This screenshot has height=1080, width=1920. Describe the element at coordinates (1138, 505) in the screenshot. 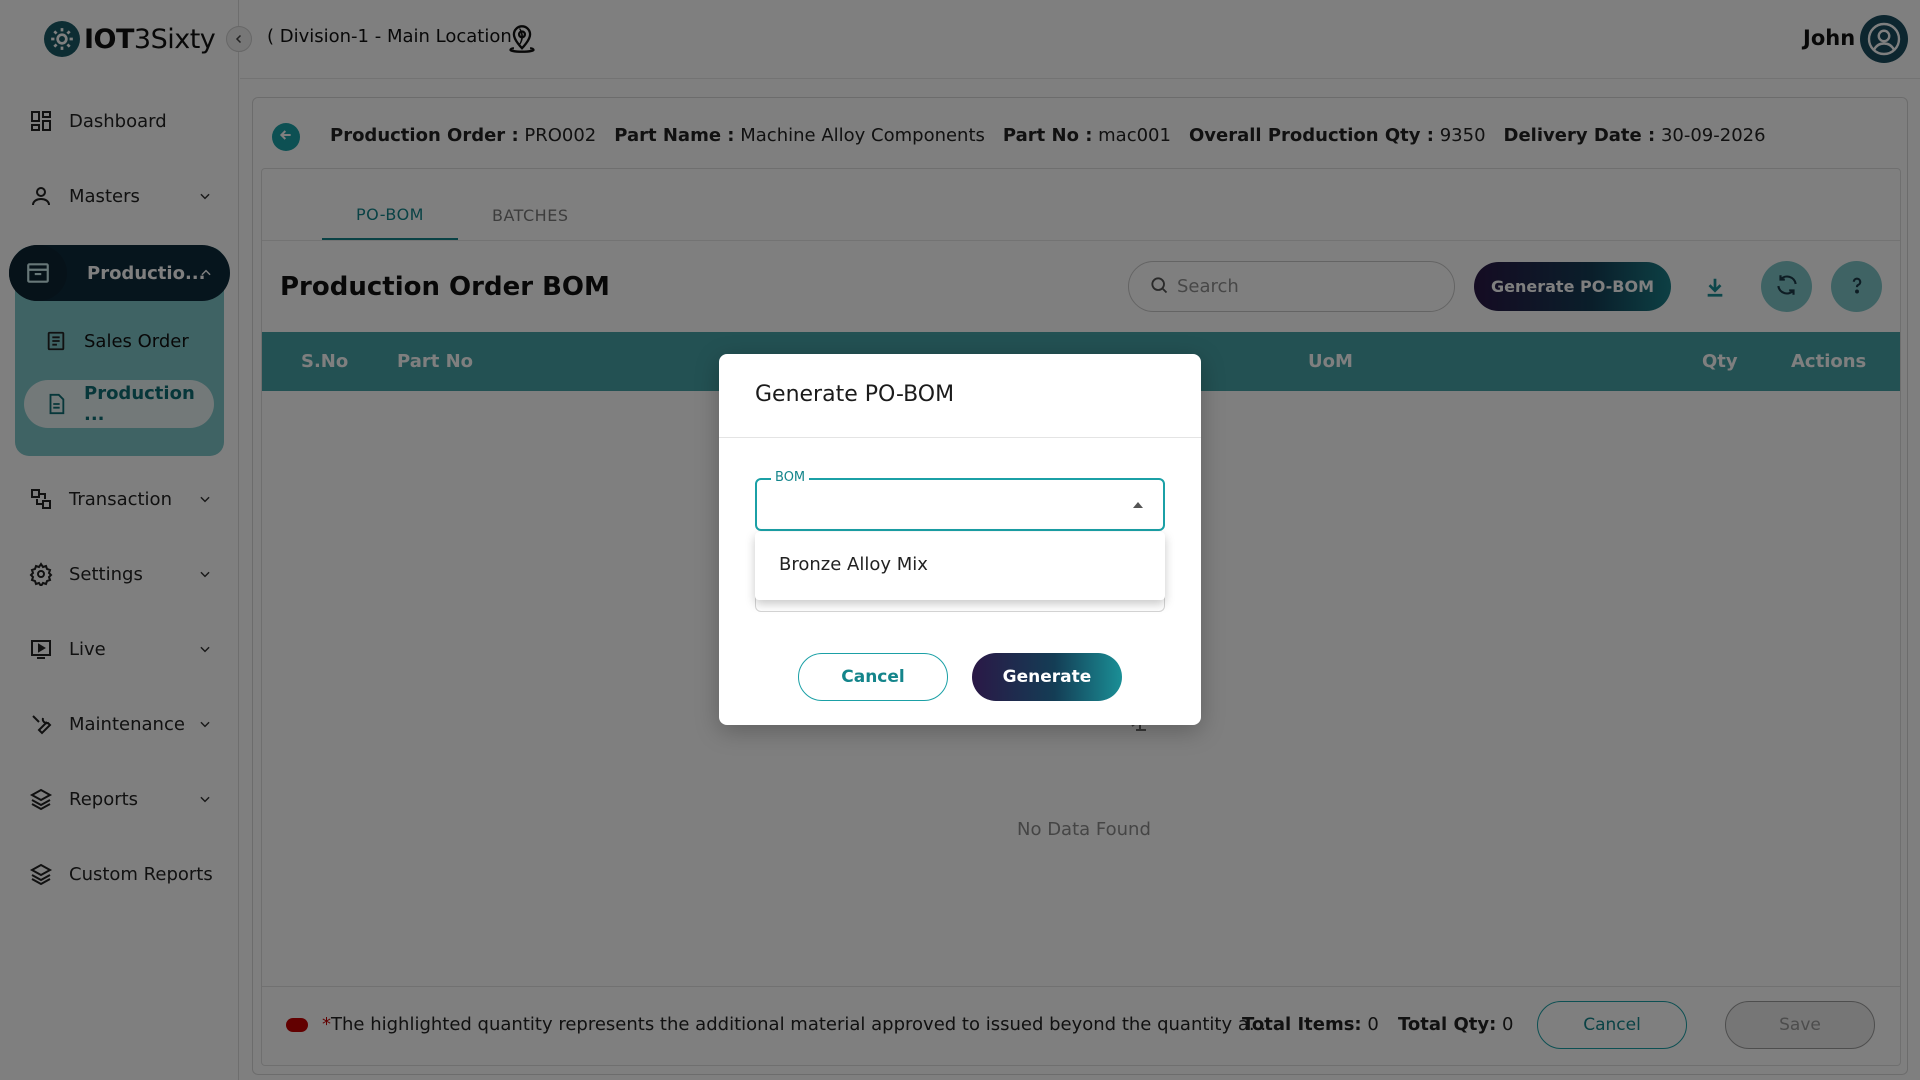

I see `caret-up-icon` at that location.